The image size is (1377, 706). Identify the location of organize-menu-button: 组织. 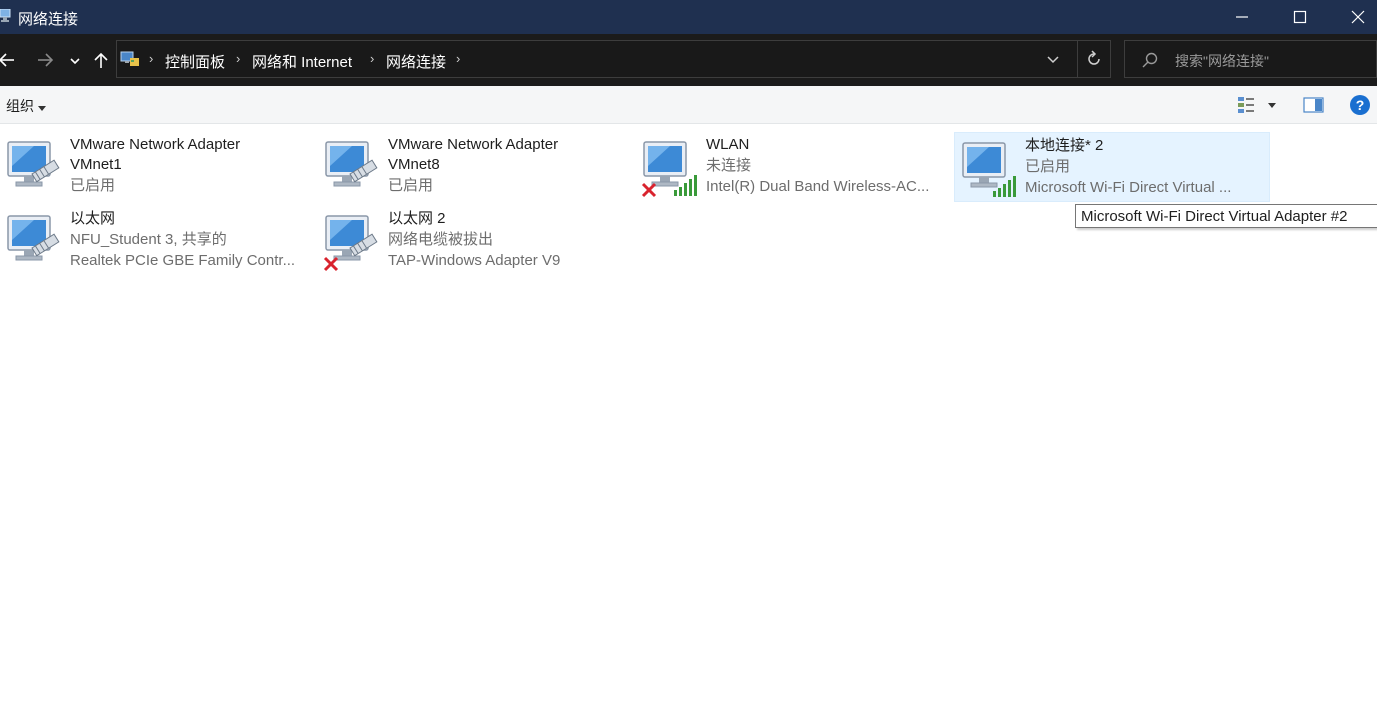
(26, 106).